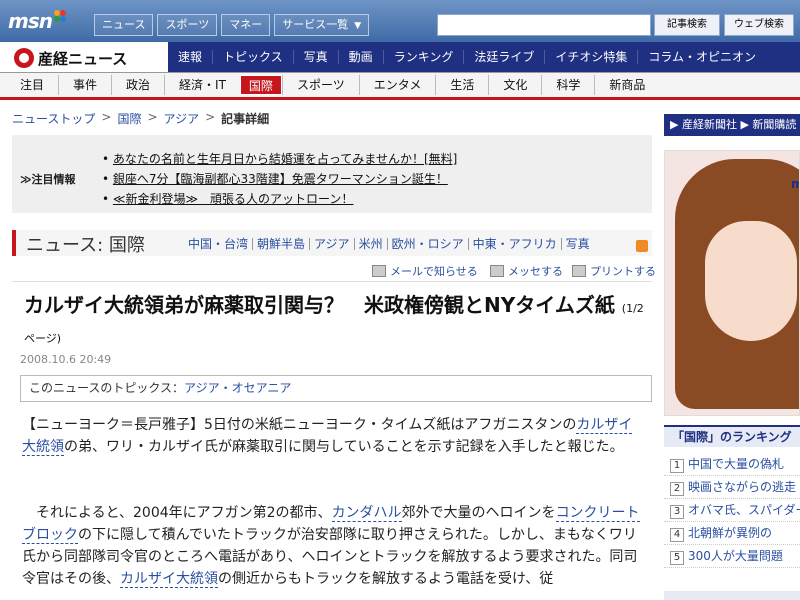 The image size is (800, 600). I want to click on web-search-button: ウェブ検索, so click(759, 25).